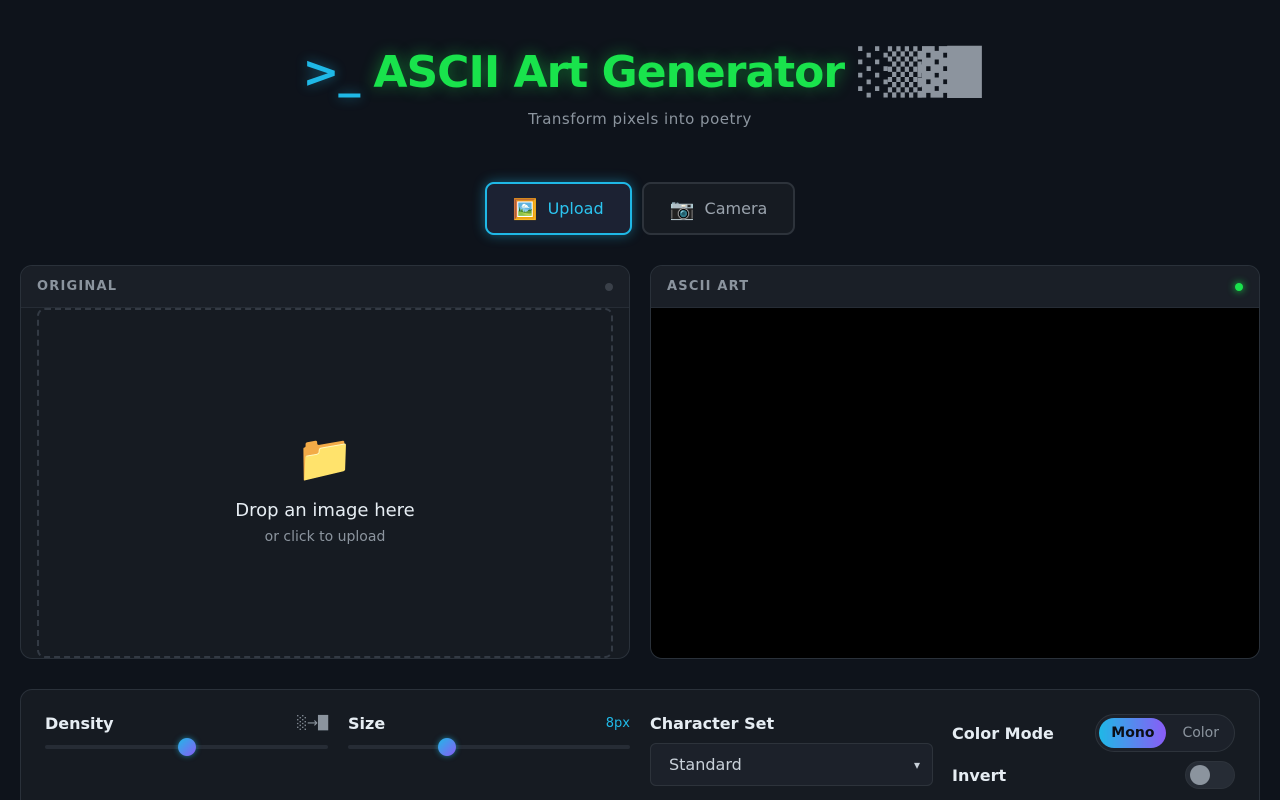 The image size is (1280, 800). I want to click on size-label: Size, so click(367, 723).